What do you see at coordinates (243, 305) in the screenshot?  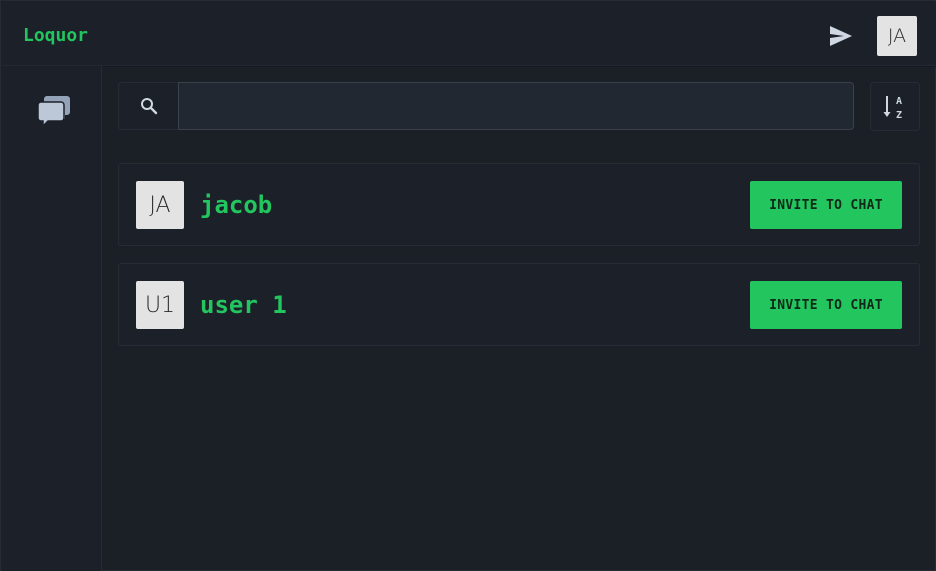 I see `user-name: user 1` at bounding box center [243, 305].